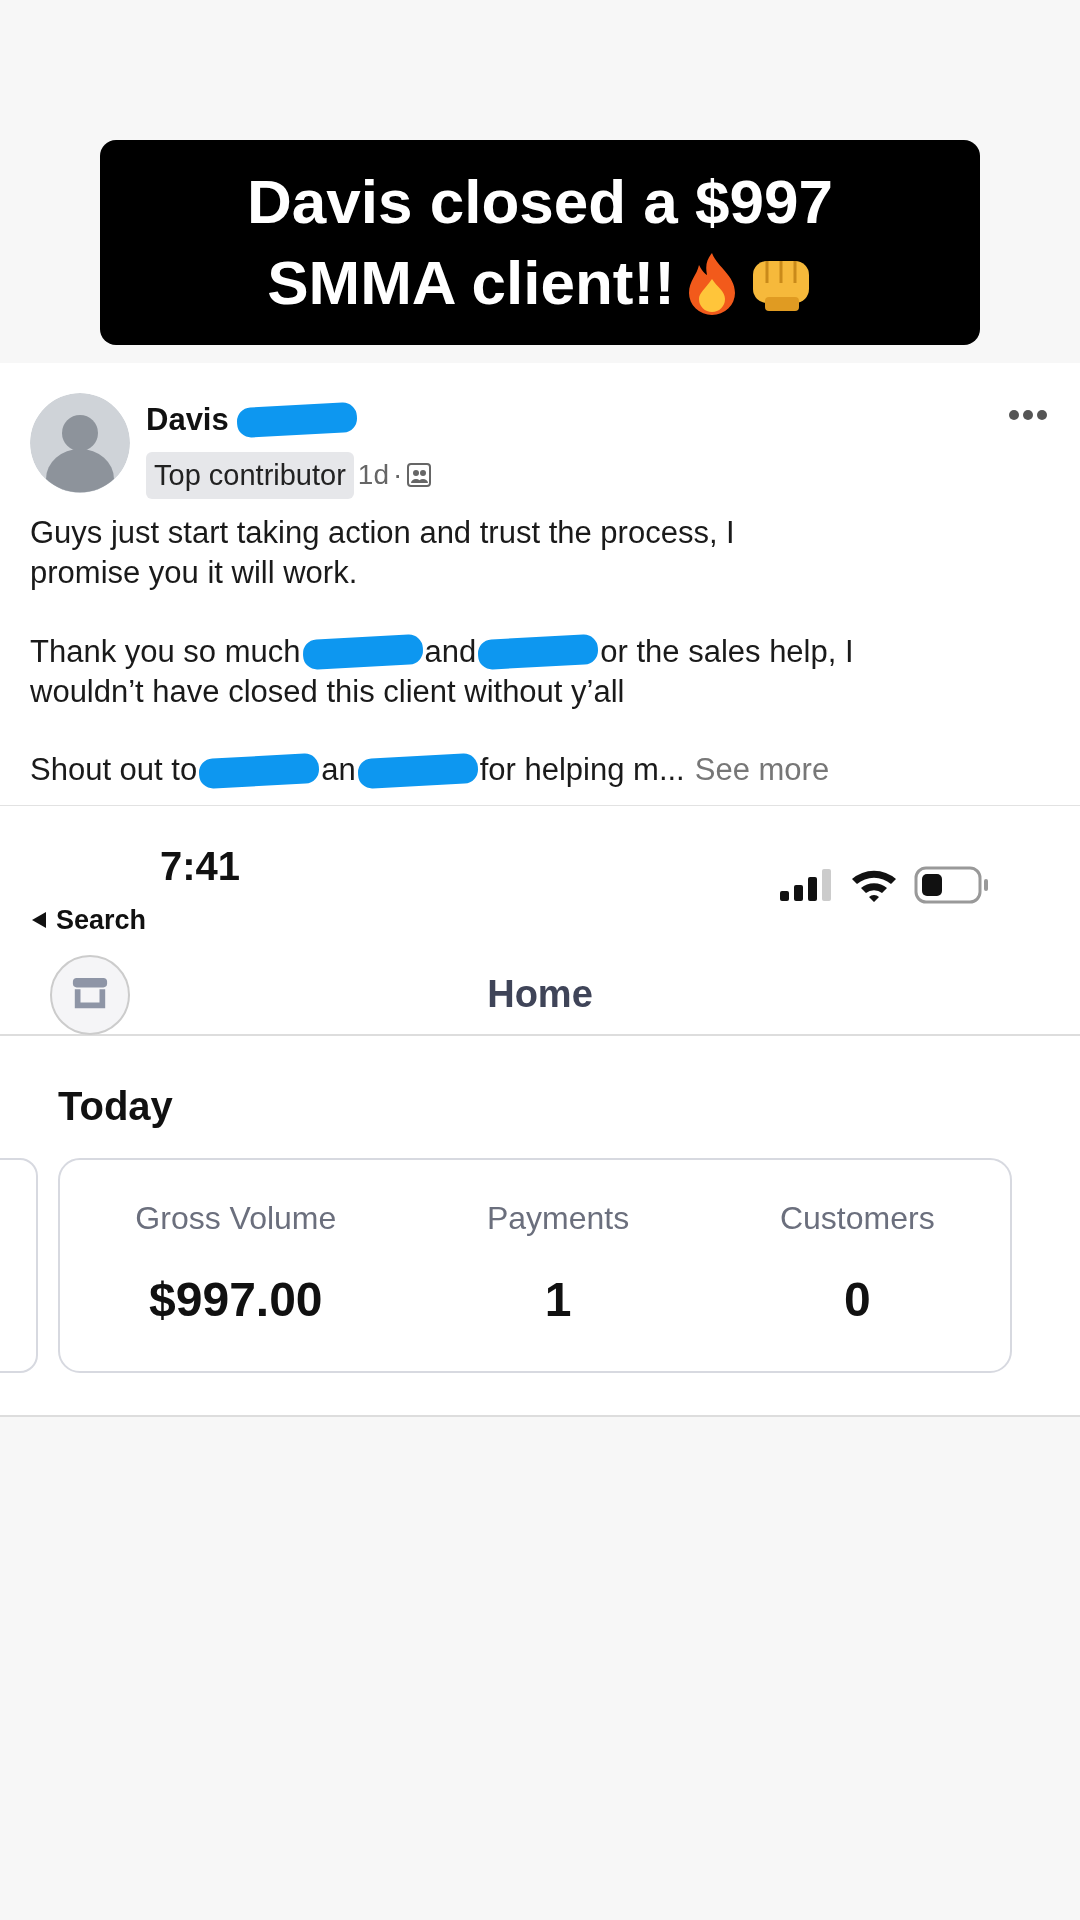  Describe the element at coordinates (857, 1219) in the screenshot. I see `metric-label: Customers` at that location.